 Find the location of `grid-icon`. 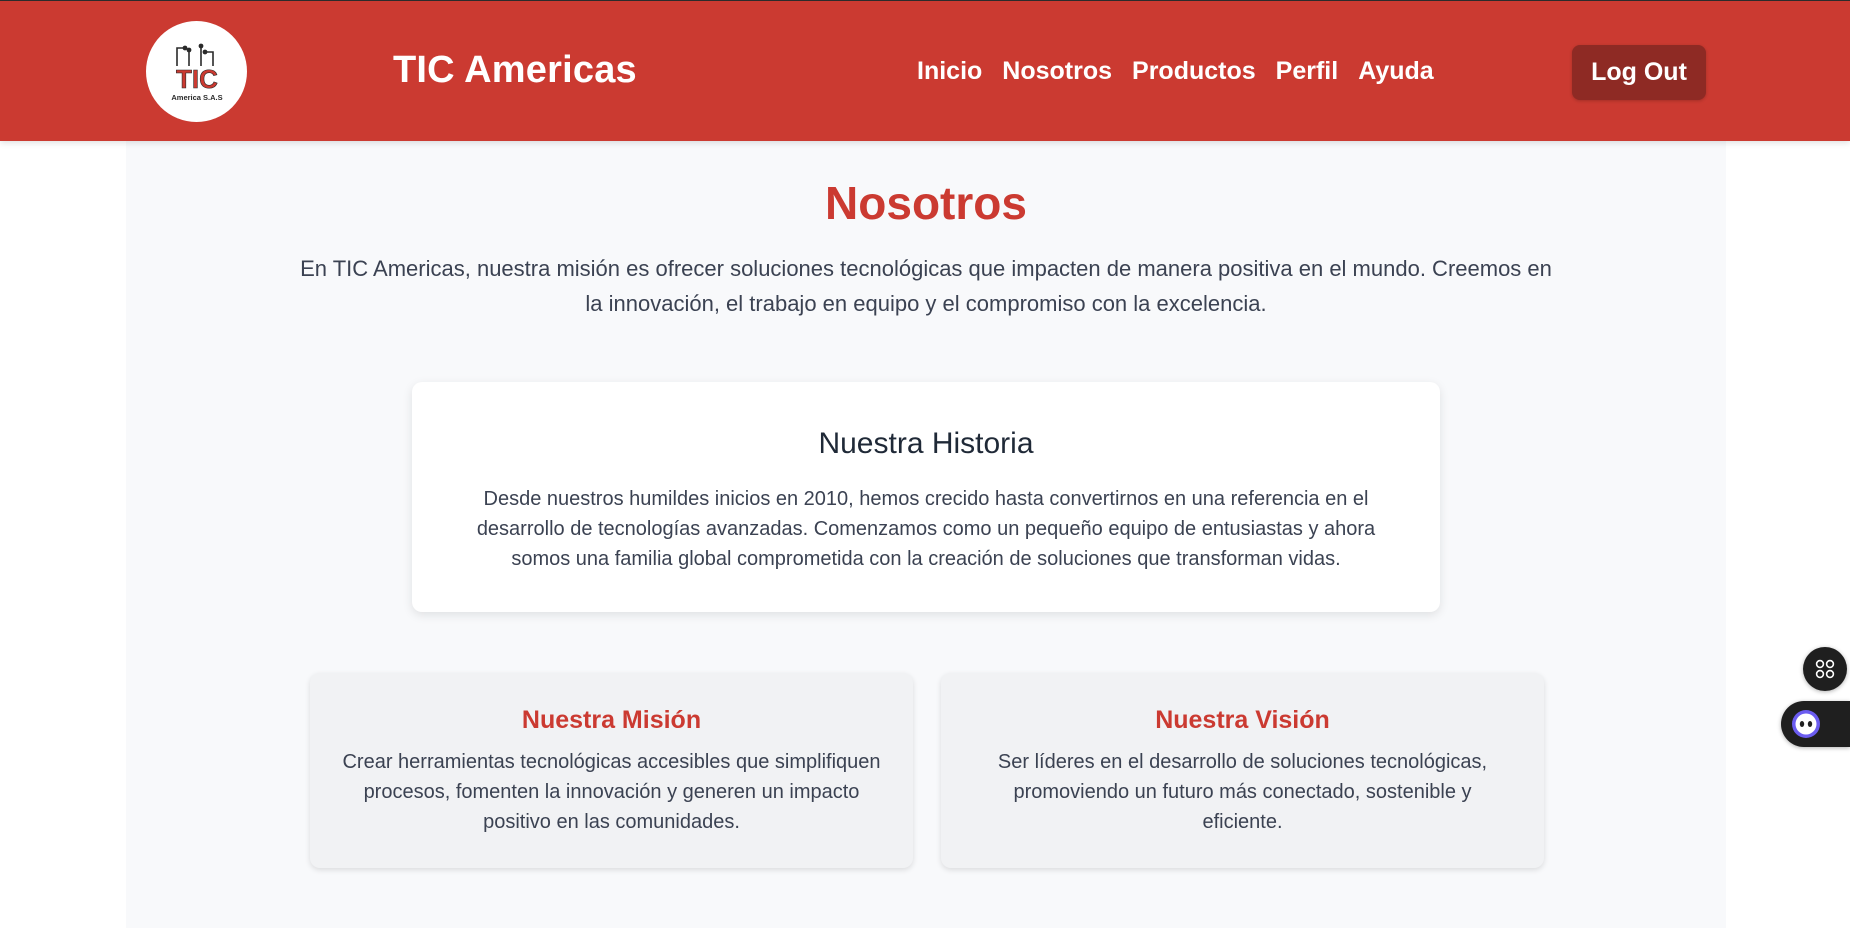

grid-icon is located at coordinates (1825, 669).